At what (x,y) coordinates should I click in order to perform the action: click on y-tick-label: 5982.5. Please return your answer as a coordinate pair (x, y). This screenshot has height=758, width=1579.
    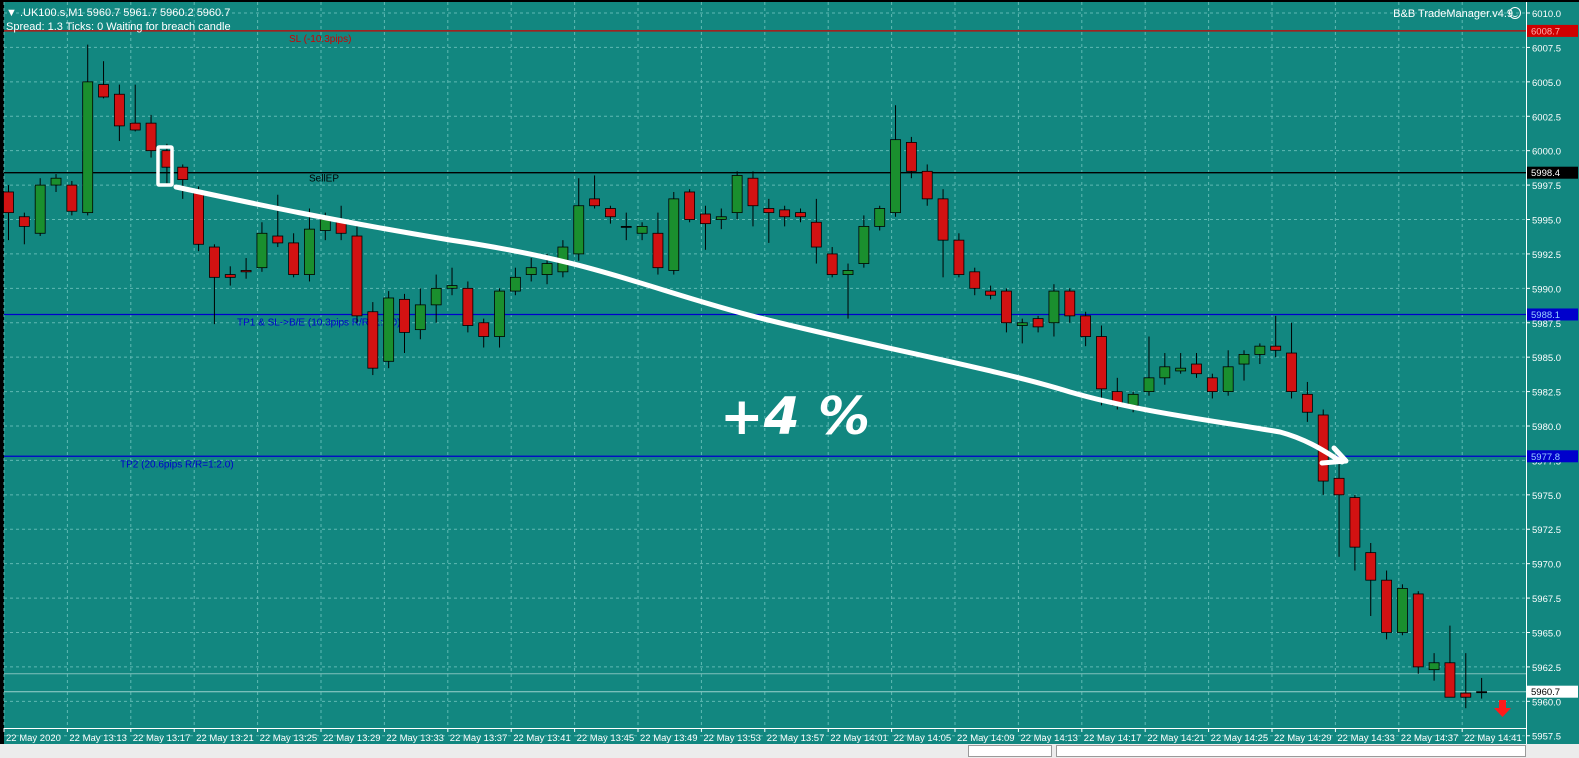
    Looking at the image, I should click on (1546, 393).